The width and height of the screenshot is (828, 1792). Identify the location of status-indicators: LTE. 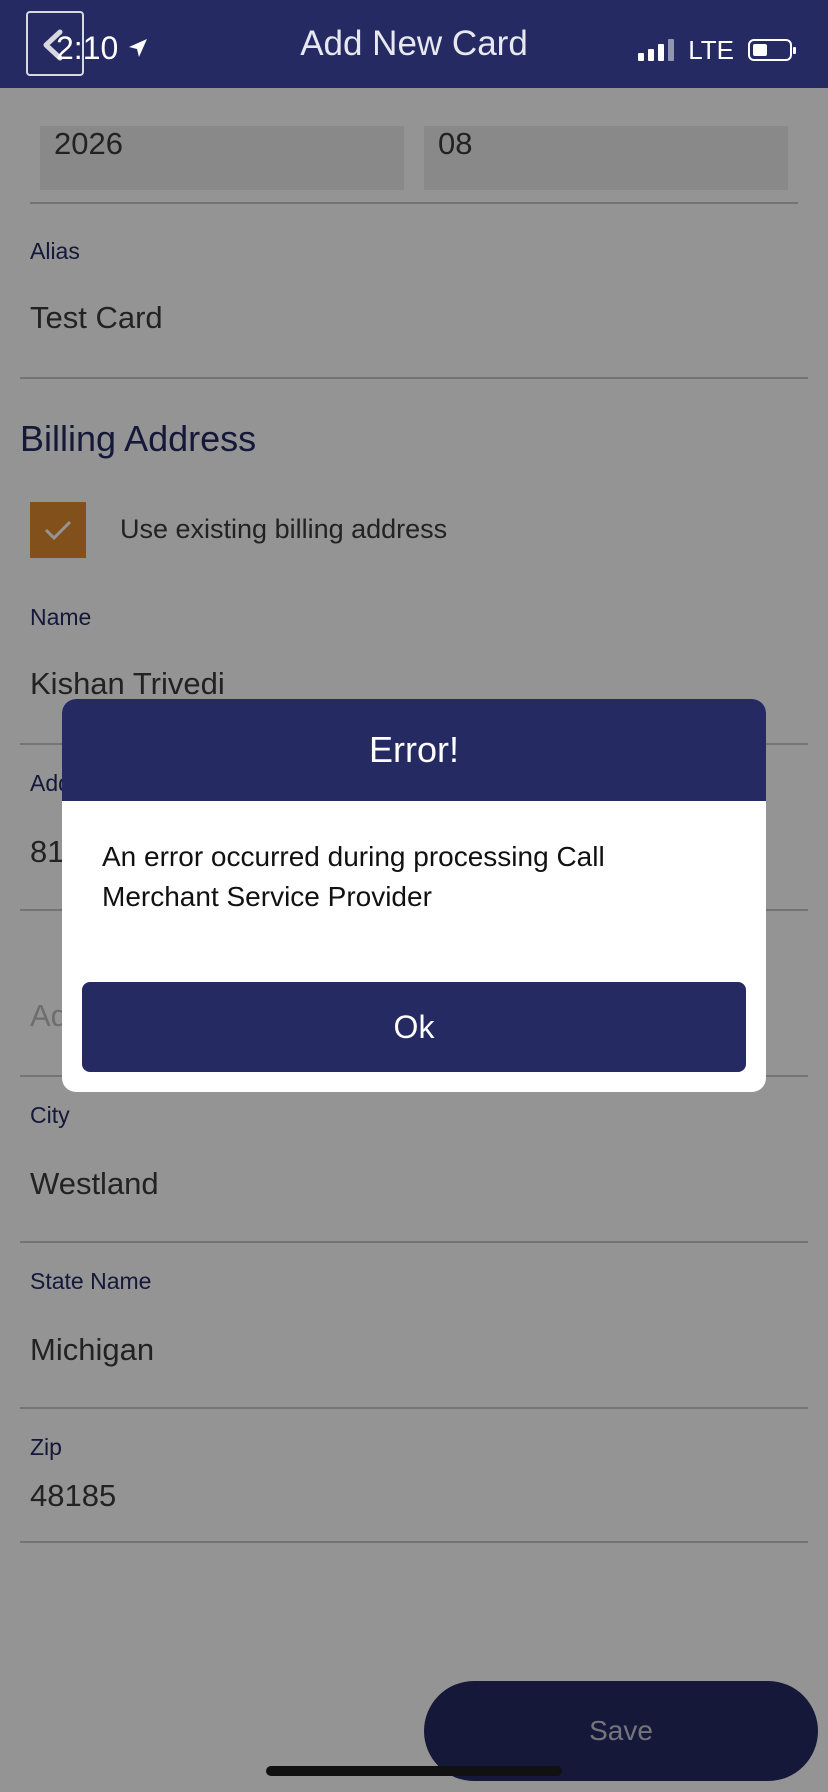
(717, 50).